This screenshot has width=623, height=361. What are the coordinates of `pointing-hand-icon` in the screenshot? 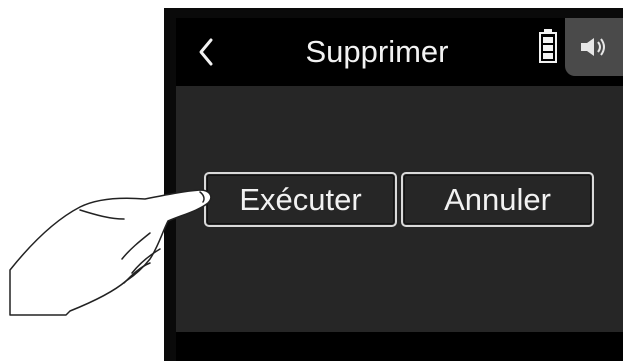 It's located at (110, 252).